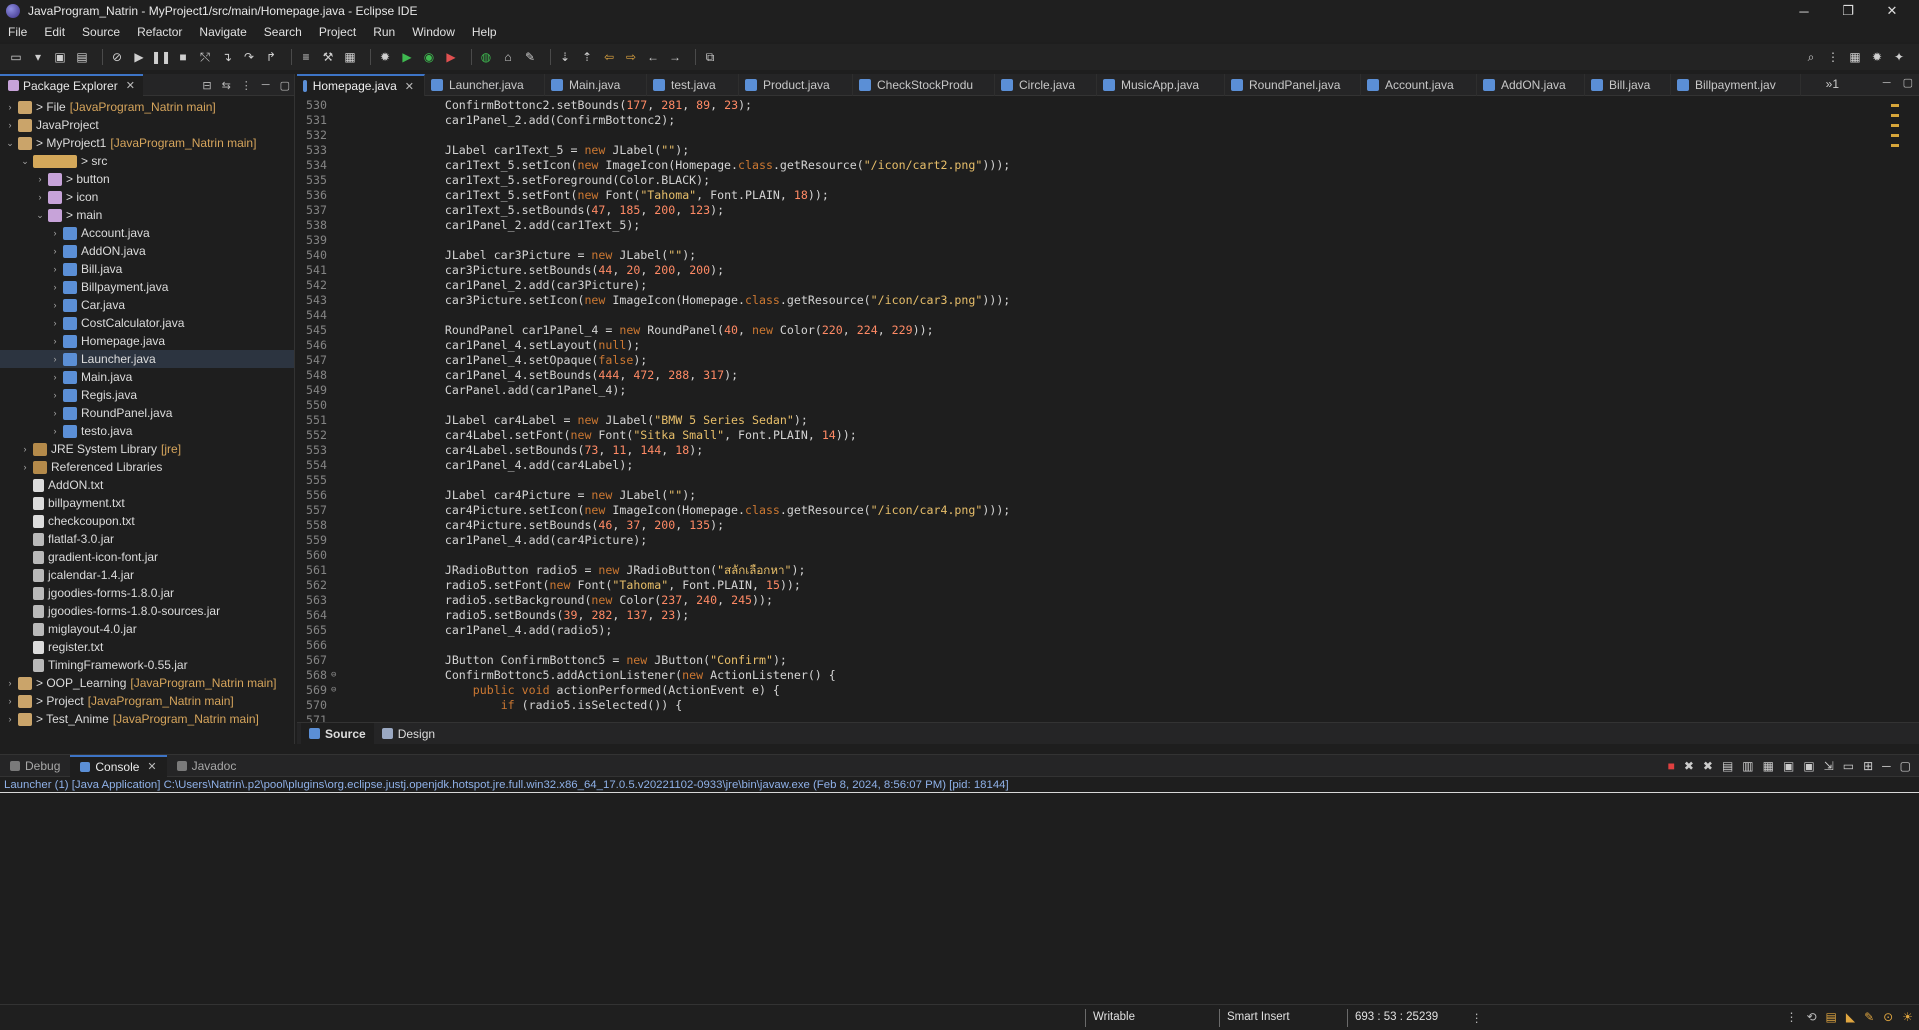  Describe the element at coordinates (1097, 645) in the screenshot. I see `code-line: 566` at that location.